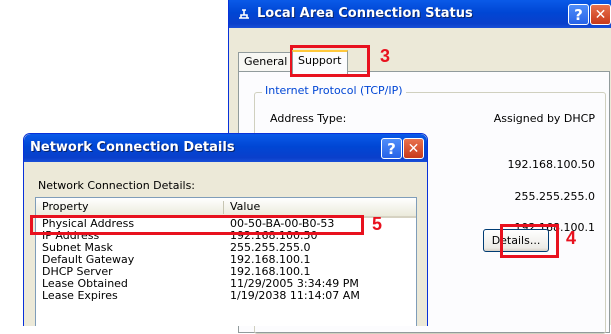 This screenshot has width=611, height=334. Describe the element at coordinates (244, 14) in the screenshot. I see `network-connection-icon` at that location.